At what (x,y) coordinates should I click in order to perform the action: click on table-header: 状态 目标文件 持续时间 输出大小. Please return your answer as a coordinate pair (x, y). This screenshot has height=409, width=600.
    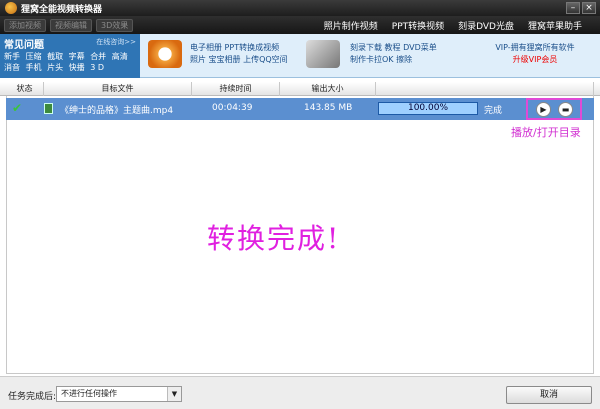
    Looking at the image, I should click on (300, 89).